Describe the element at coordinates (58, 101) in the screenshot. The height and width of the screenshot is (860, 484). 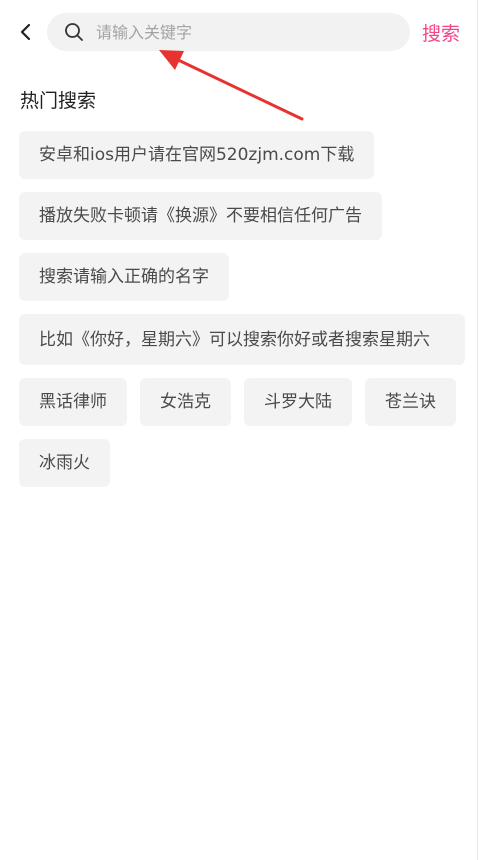
I see `hot-search-title: 热门搜索` at that location.